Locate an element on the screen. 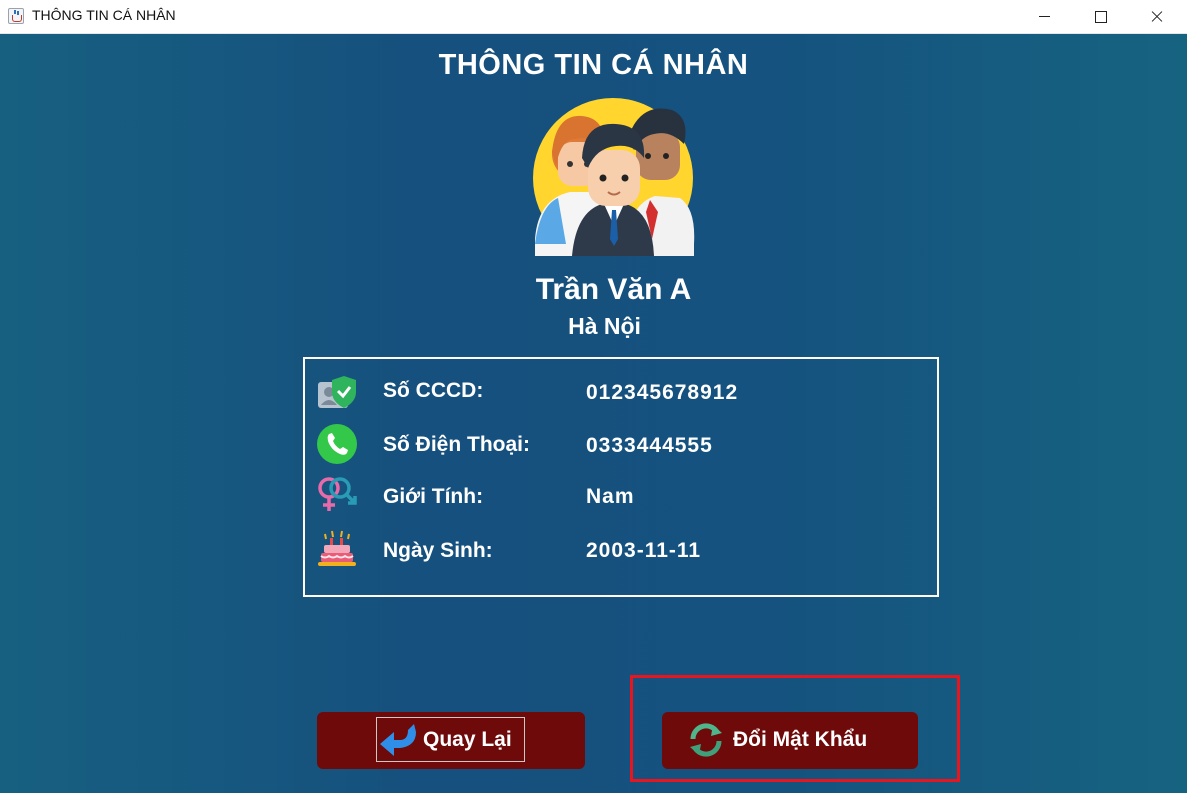 Image resolution: width=1187 pixels, height=793 pixels. birthday-label: Ngày Sinh: is located at coordinates (438, 550).